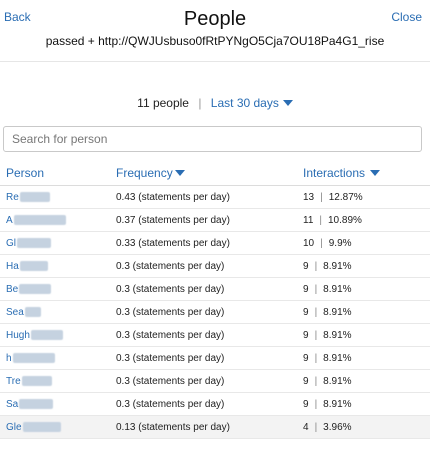 This screenshot has width=430, height=456. What do you see at coordinates (340, 243) in the screenshot?
I see `interactions-percent: 9.9%` at bounding box center [340, 243].